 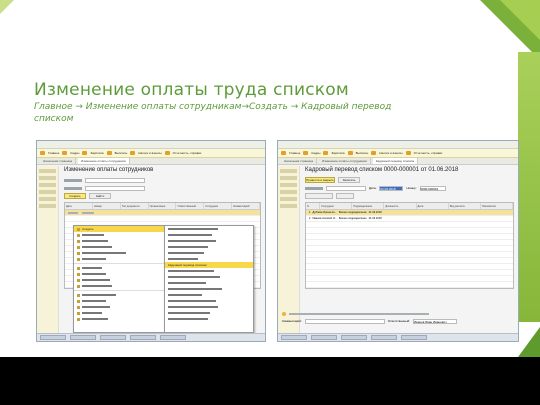 What do you see at coordinates (395, 161) in the screenshot?
I see `tab-transfer-list: Кадровый перевод списком` at bounding box center [395, 161].